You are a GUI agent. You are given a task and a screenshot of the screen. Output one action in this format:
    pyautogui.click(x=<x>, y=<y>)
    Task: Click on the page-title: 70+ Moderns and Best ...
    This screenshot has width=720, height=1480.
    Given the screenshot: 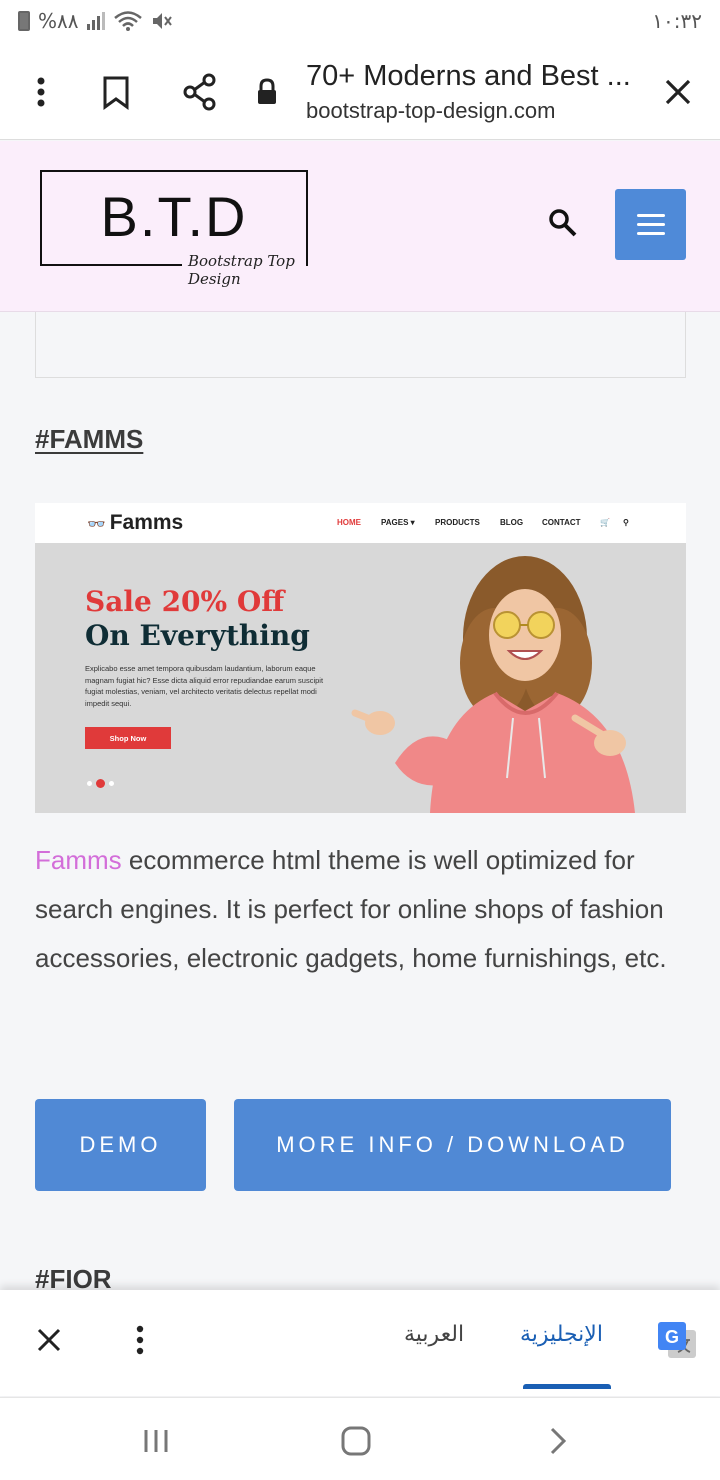 What is the action you would take?
    pyautogui.click(x=471, y=76)
    